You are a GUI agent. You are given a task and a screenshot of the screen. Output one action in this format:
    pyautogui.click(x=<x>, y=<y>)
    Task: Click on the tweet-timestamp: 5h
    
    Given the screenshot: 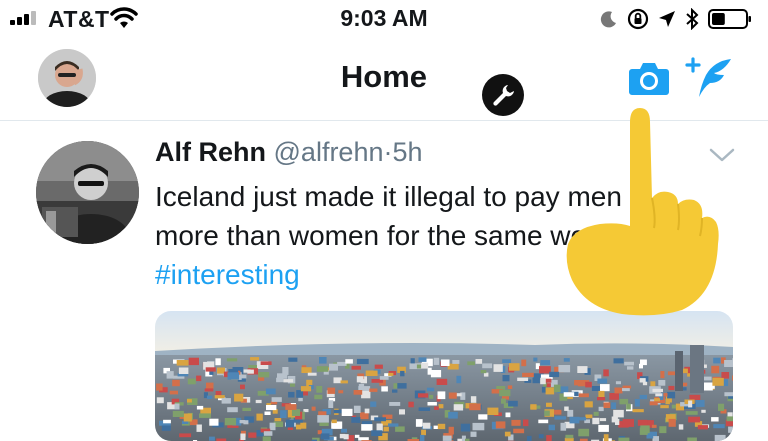 What is the action you would take?
    pyautogui.click(x=407, y=152)
    